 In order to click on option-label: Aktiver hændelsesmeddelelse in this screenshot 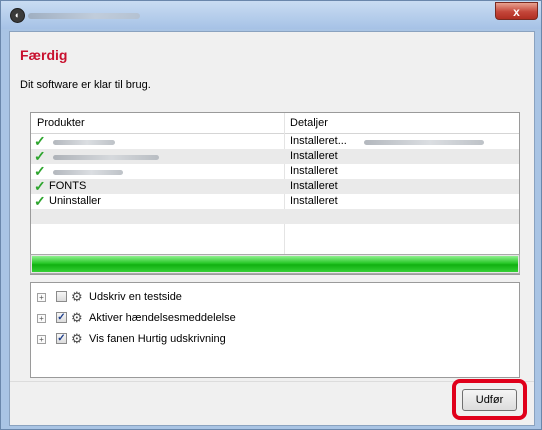, I will do `click(162, 318)`.